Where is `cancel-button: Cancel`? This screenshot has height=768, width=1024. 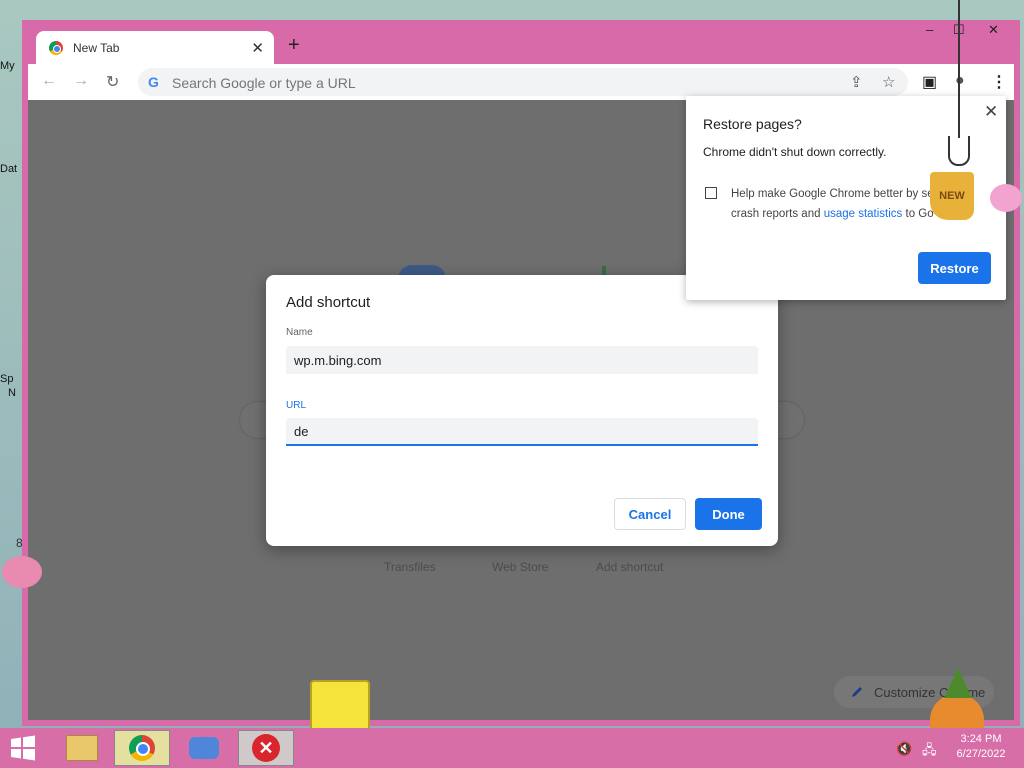 cancel-button: Cancel is located at coordinates (650, 514).